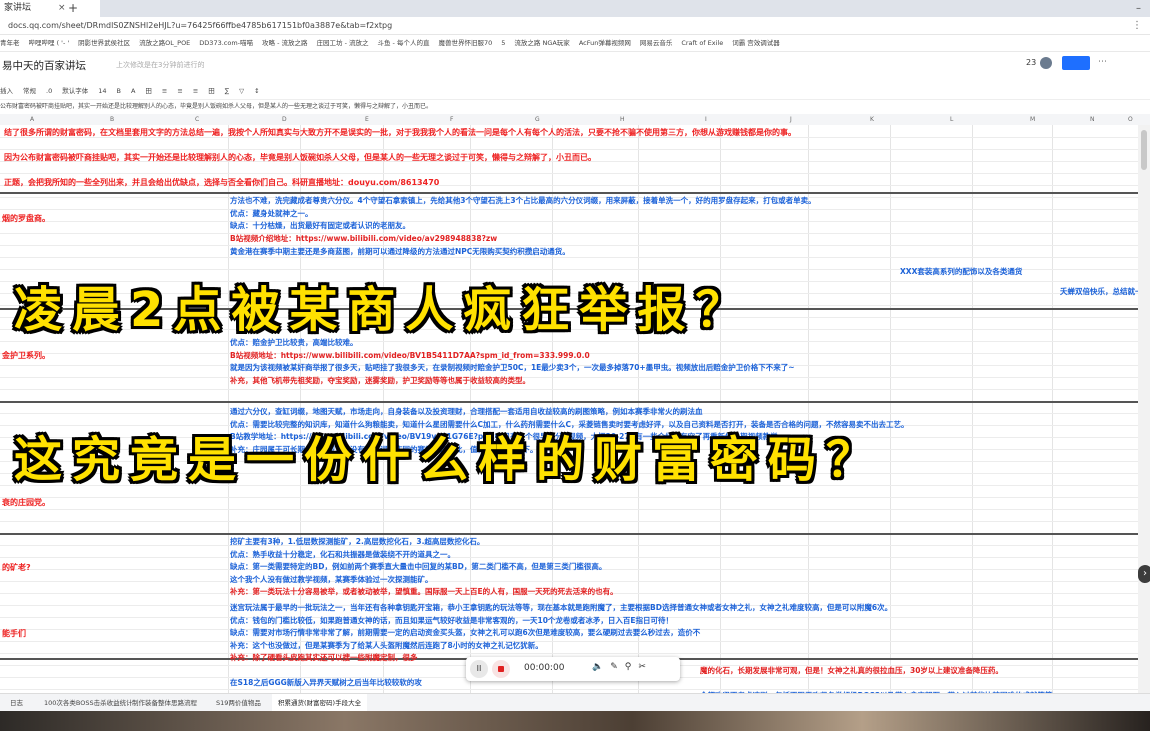 This screenshot has width=1150, height=731. What do you see at coordinates (1046, 63) in the screenshot?
I see `avatar` at bounding box center [1046, 63].